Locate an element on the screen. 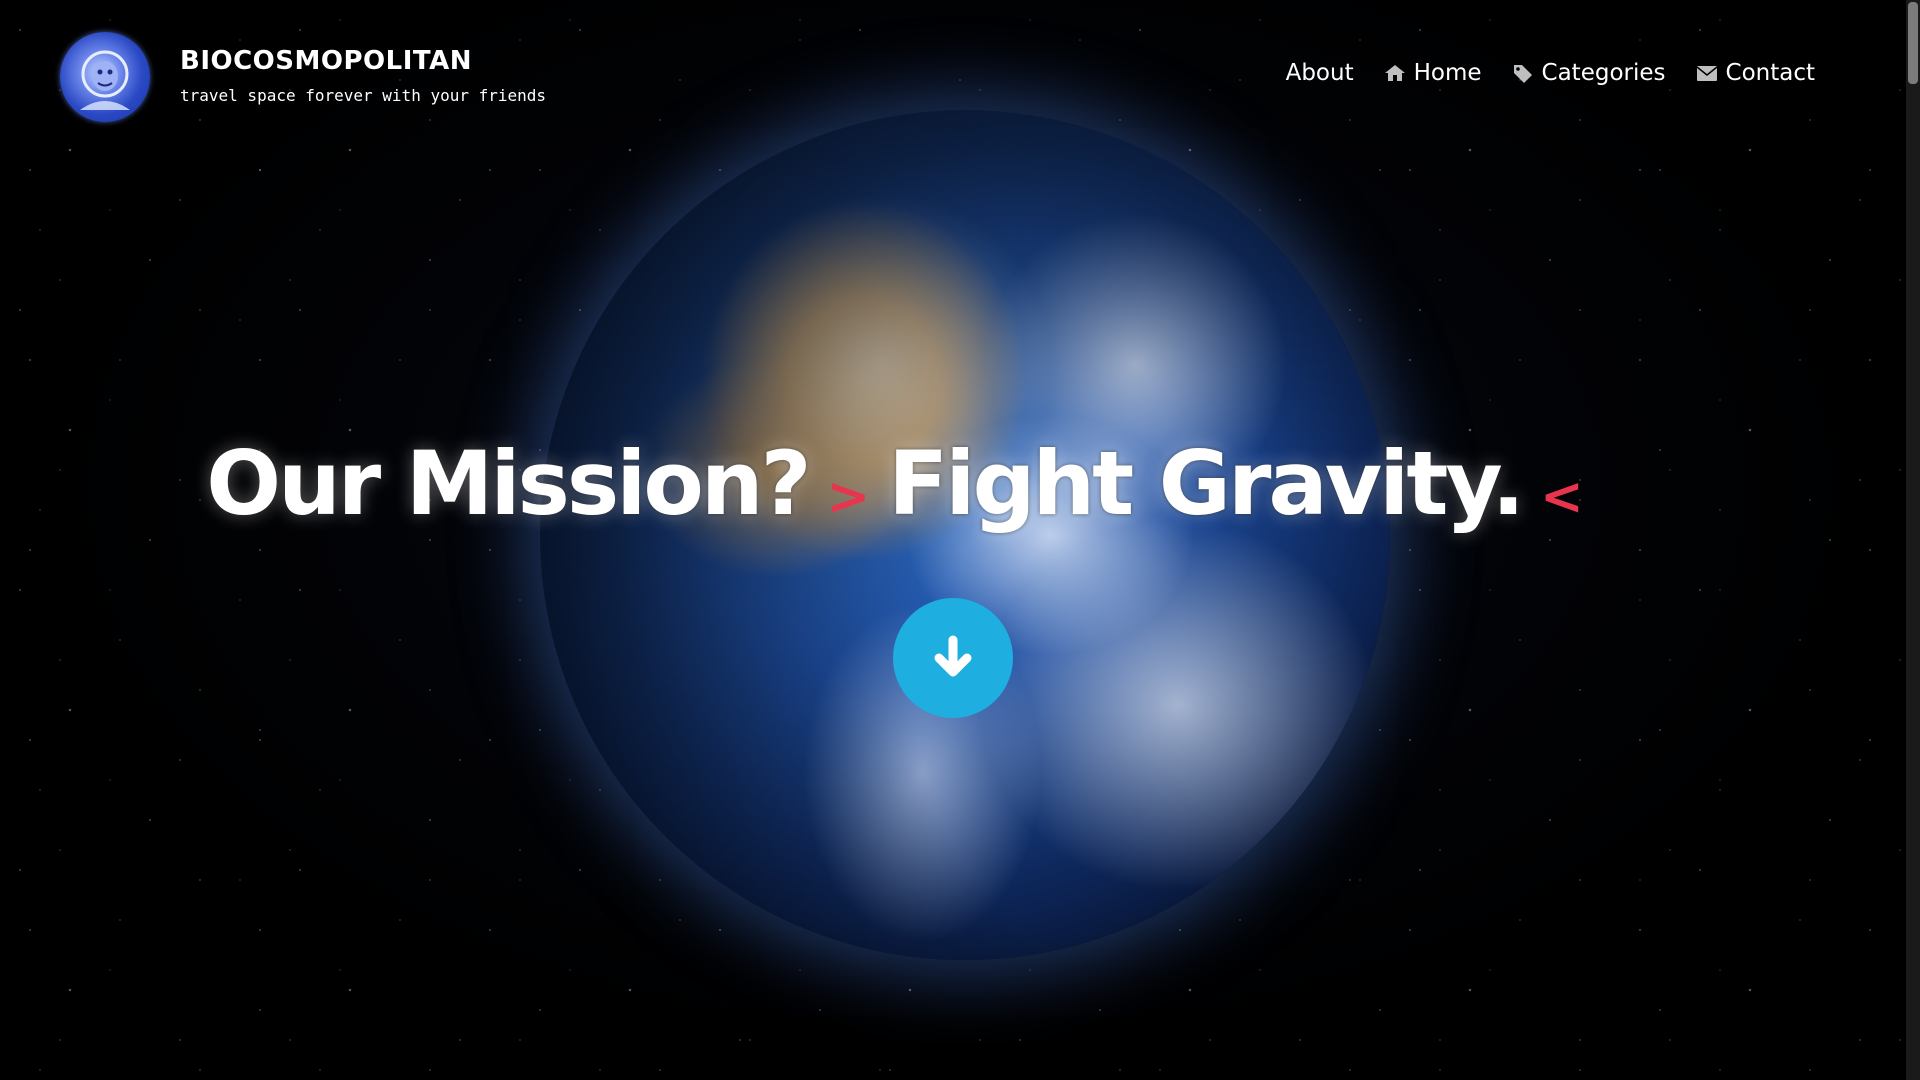 The width and height of the screenshot is (1920, 1080). scrollbar-thumb is located at coordinates (1913, 43).